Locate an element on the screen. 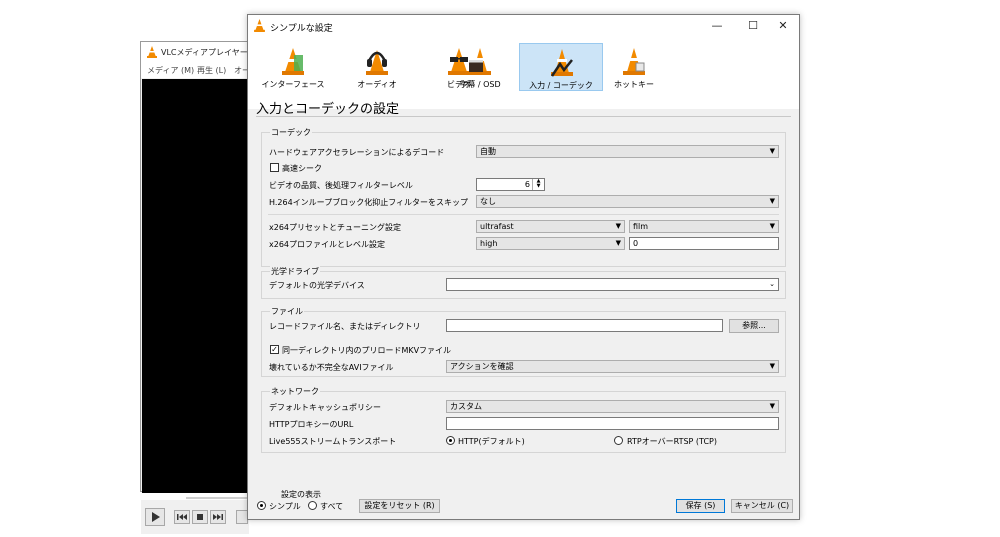 The height and width of the screenshot is (537, 1000). h264-skip-select: なし ▼ is located at coordinates (627, 201).